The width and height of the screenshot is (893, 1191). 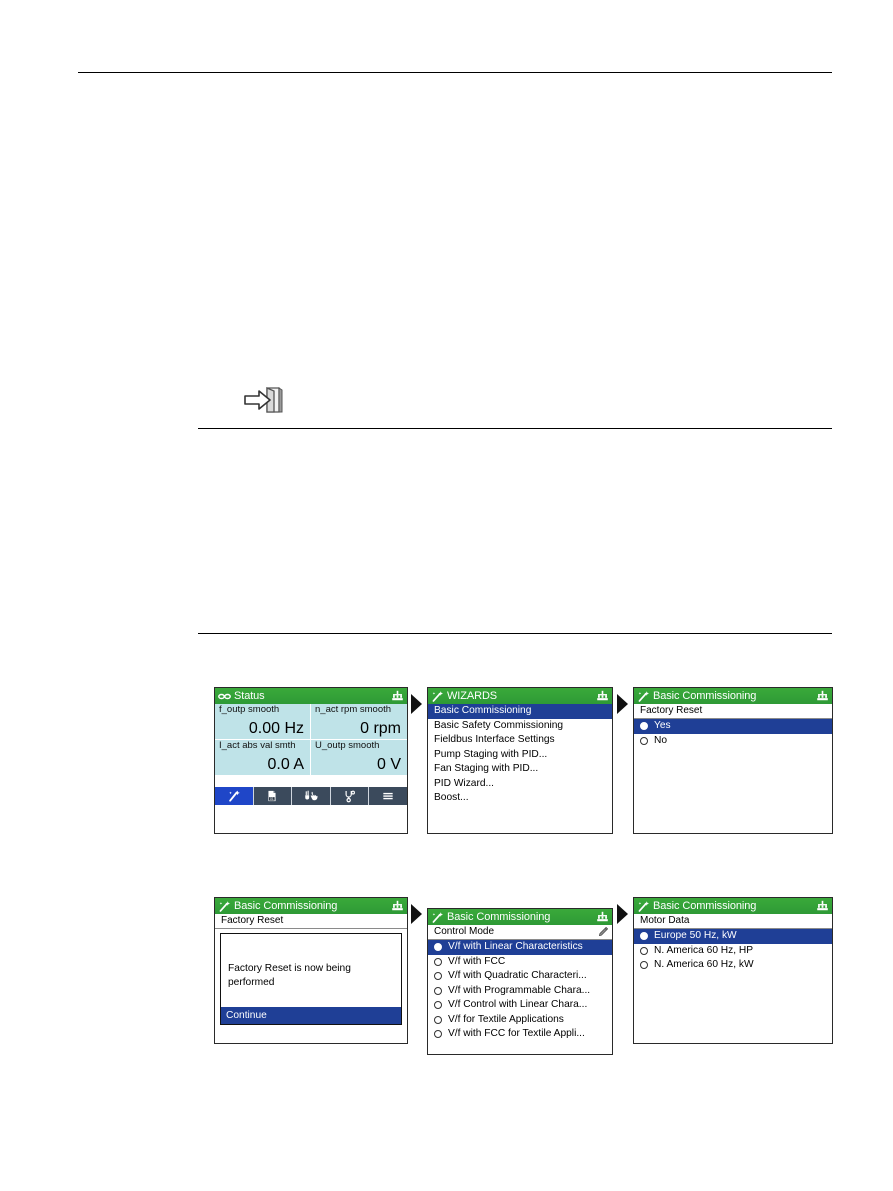 What do you see at coordinates (506, 1019) in the screenshot?
I see `radio-option-label: V/f for Textile Applications` at bounding box center [506, 1019].